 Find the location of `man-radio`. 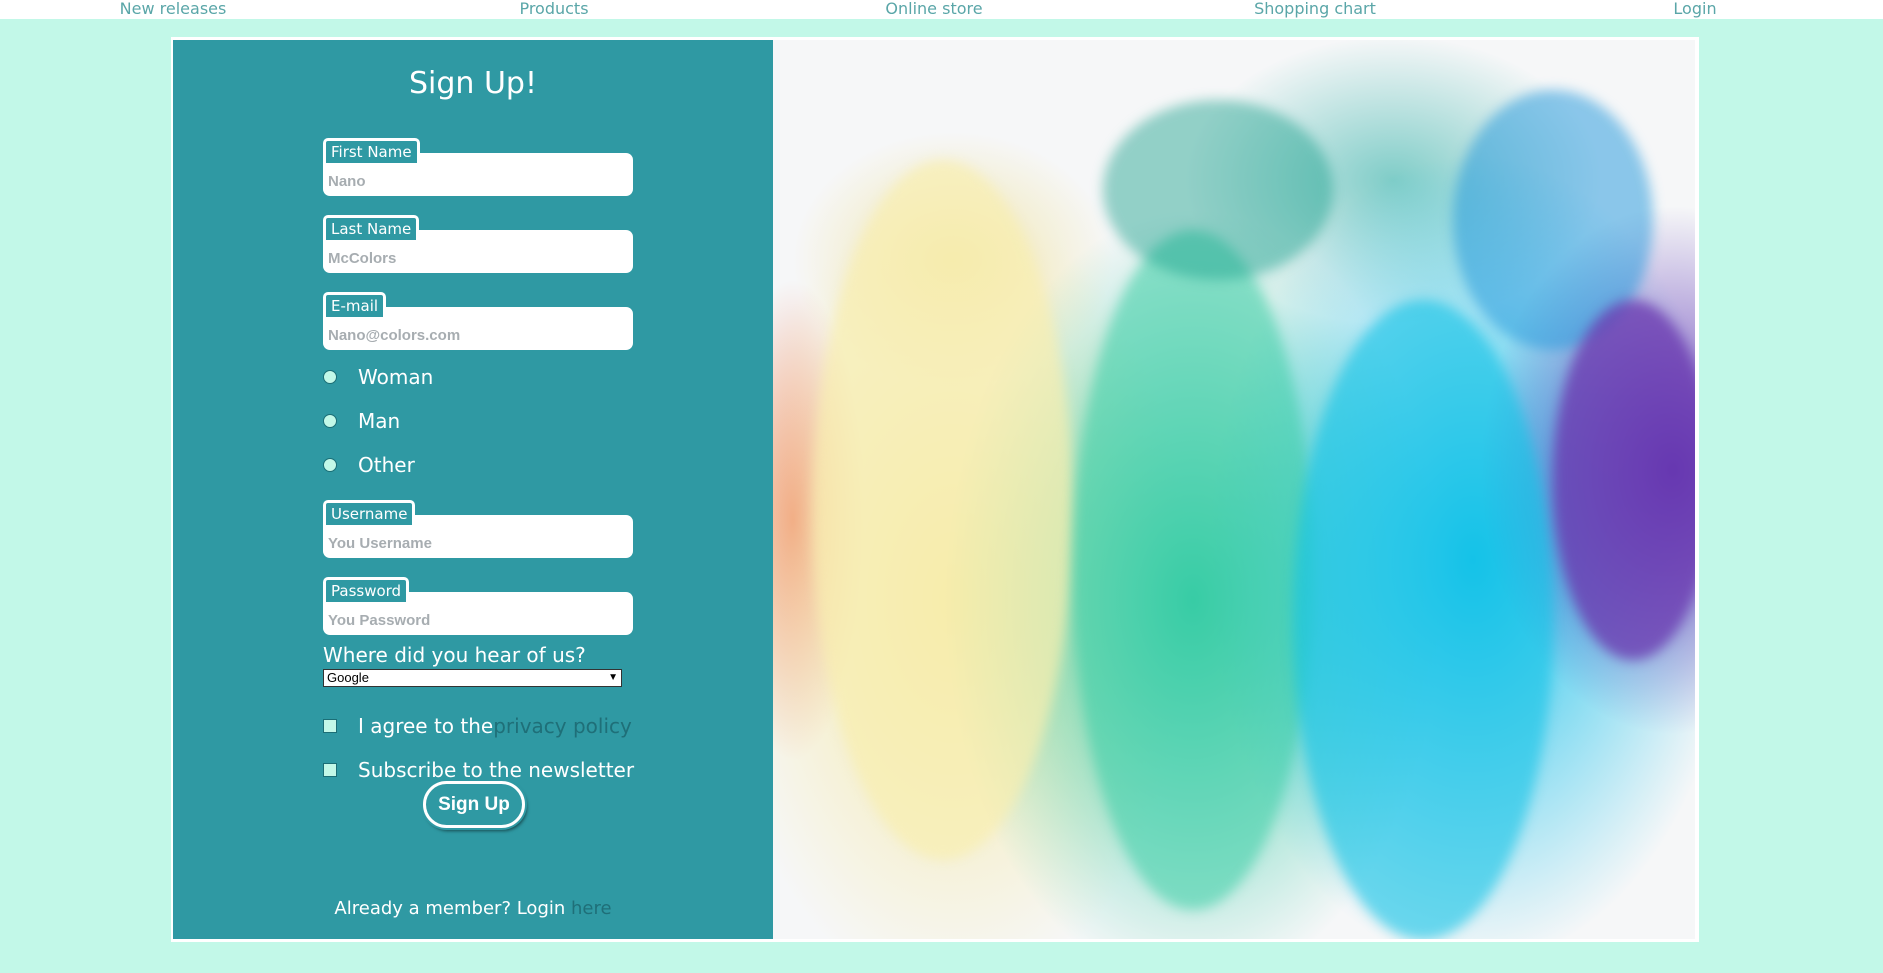

man-radio is located at coordinates (330, 421).